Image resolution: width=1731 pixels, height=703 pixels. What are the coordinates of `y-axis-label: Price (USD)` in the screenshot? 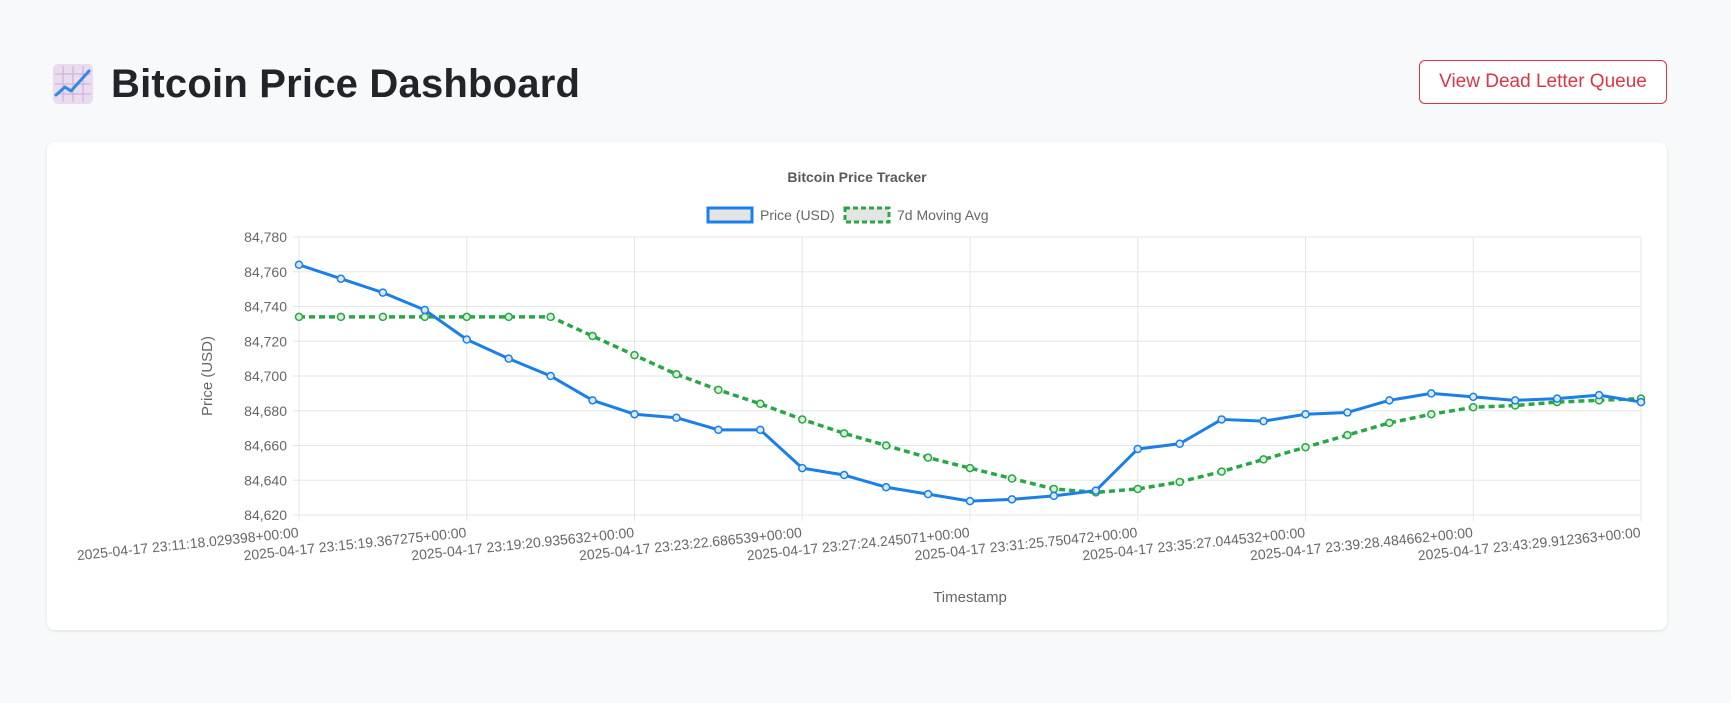 It's located at (207, 376).